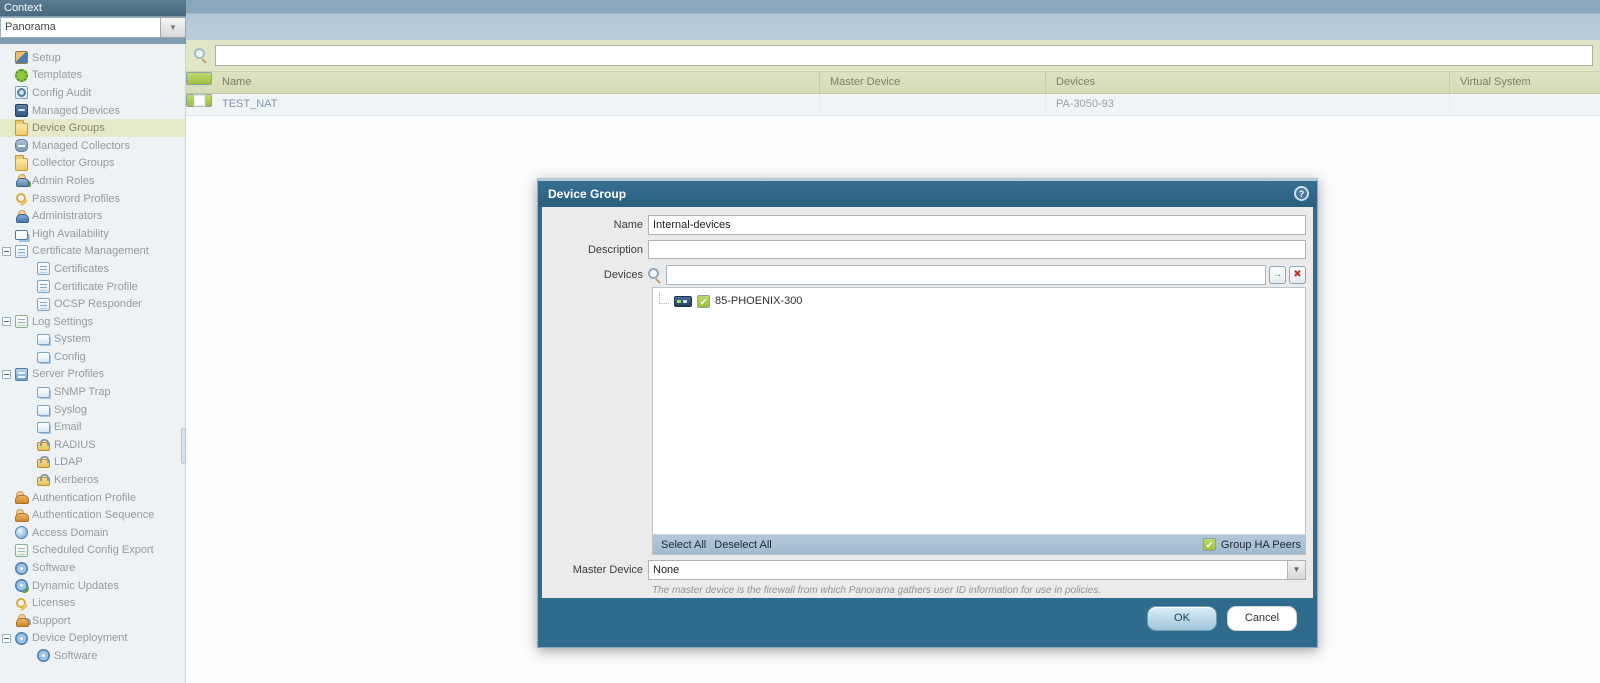  What do you see at coordinates (92, 498) in the screenshot?
I see `sidebar-item-authentication-profile: Authentication Profile` at bounding box center [92, 498].